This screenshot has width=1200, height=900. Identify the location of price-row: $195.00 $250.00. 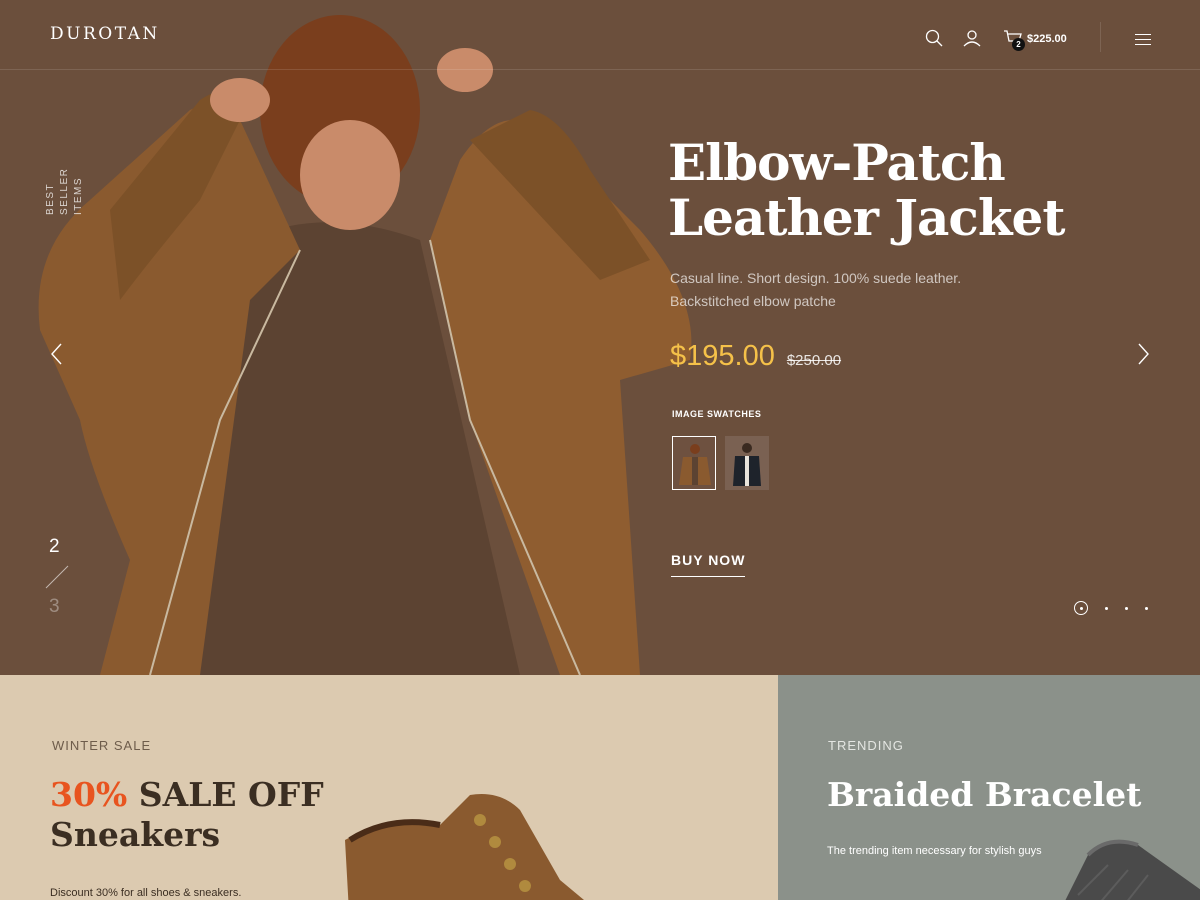
(755, 356).